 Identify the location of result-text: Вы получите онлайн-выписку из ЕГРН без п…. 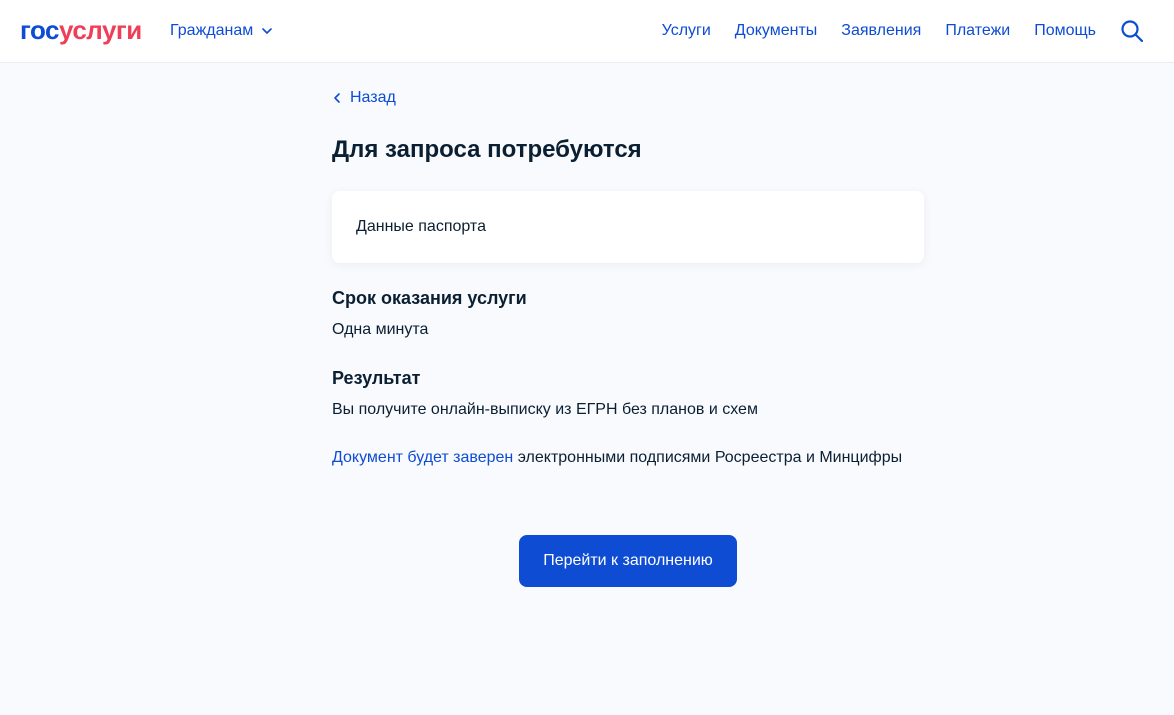
(545, 409).